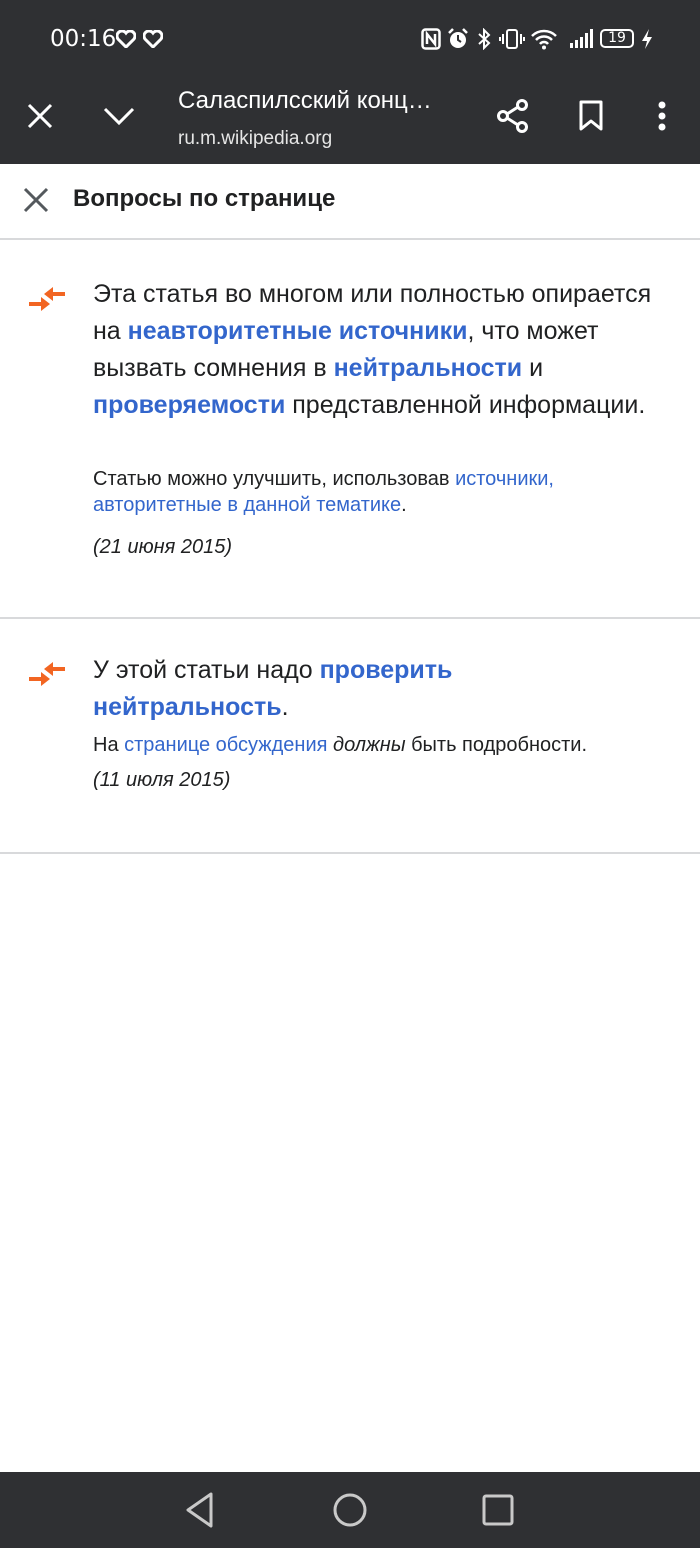 This screenshot has width=700, height=1548. What do you see at coordinates (533, 368) in the screenshot?
I see `issue-text: и` at bounding box center [533, 368].